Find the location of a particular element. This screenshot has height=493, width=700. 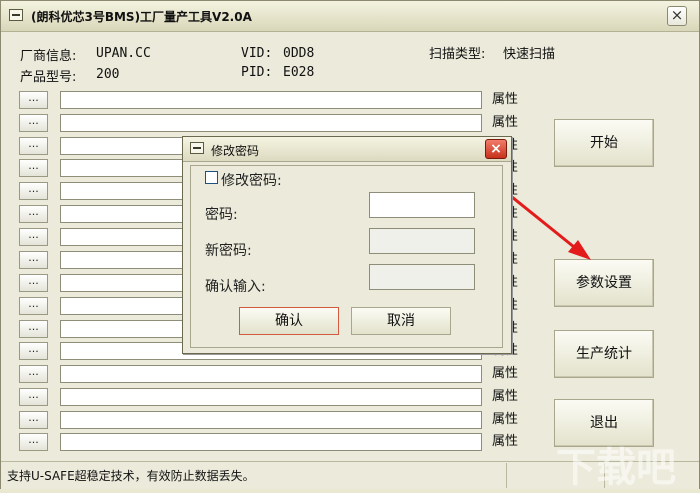

confirm-button: 确认 is located at coordinates (289, 321).